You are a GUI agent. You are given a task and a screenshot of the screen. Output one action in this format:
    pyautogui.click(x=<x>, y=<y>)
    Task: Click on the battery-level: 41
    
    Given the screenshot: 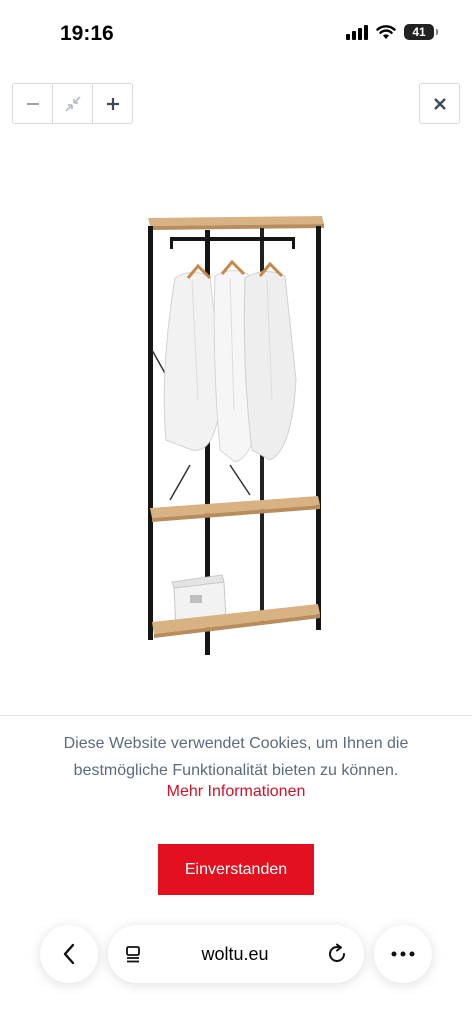 What is the action you would take?
    pyautogui.click(x=419, y=32)
    